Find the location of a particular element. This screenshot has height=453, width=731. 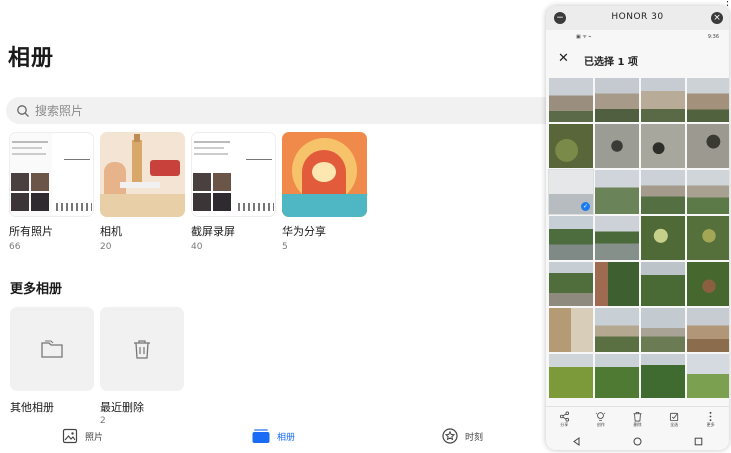

search-bar: 搜索照片 is located at coordinates (286, 110).